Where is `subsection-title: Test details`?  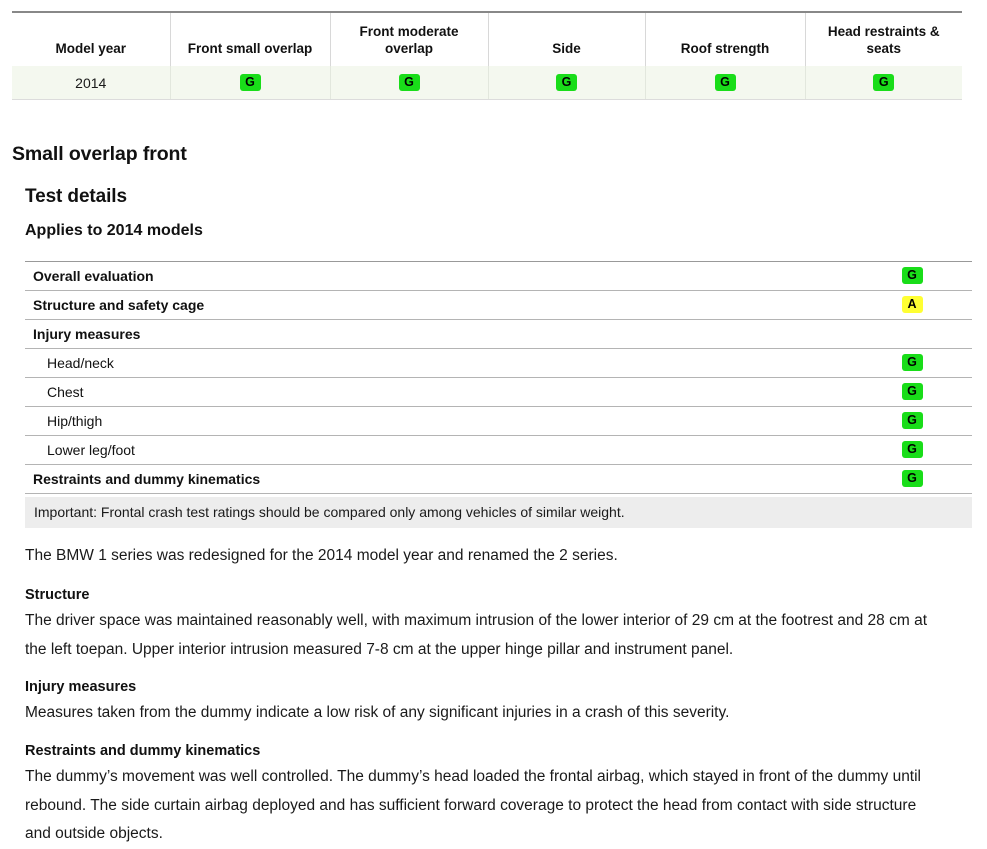 subsection-title: Test details is located at coordinates (76, 196).